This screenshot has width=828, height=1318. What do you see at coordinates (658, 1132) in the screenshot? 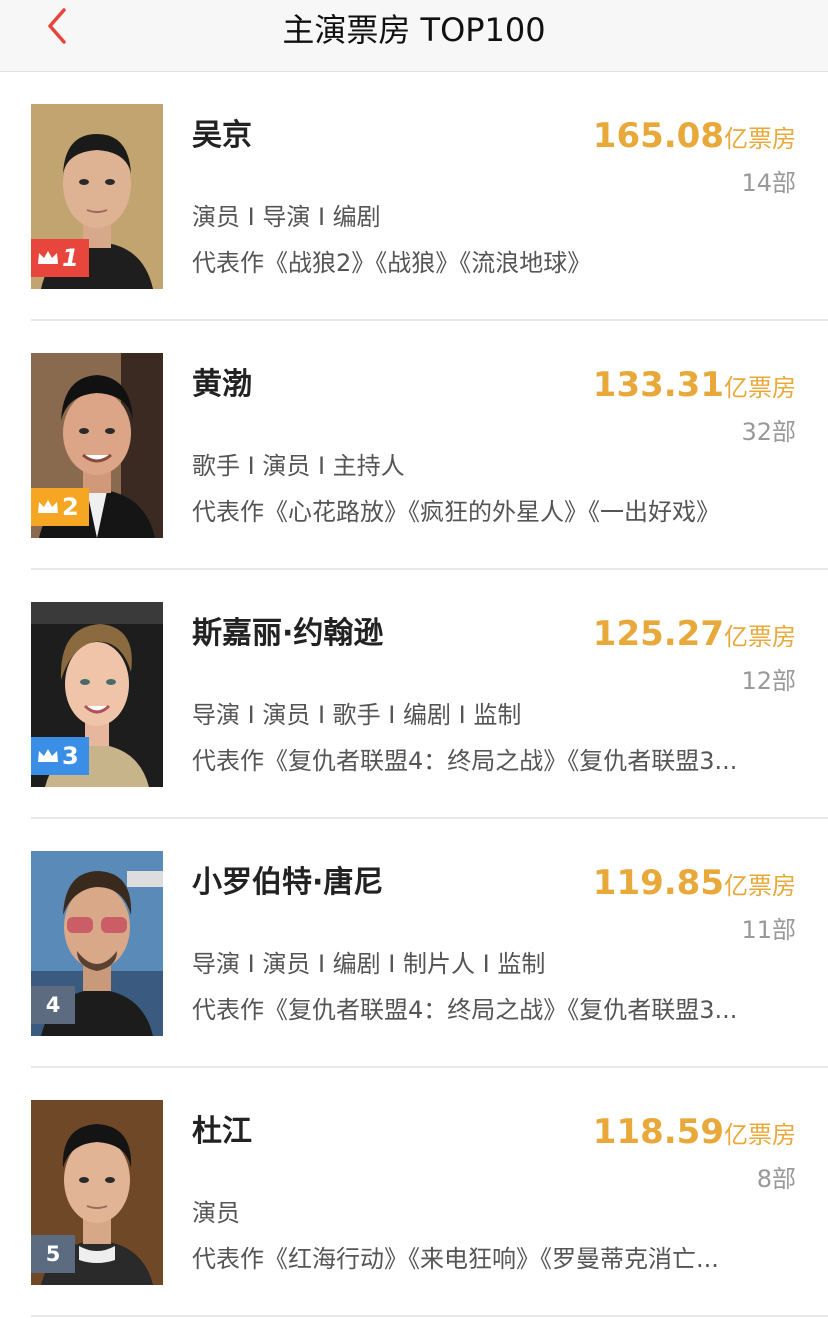
I see `boxoffice-value: 118.59` at bounding box center [658, 1132].